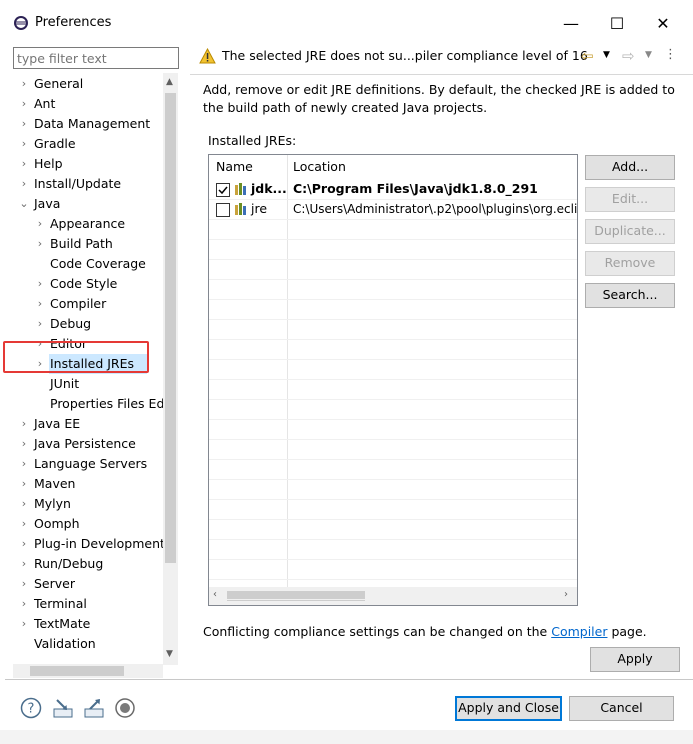 The width and height of the screenshot is (693, 744). I want to click on compiler-link: Compiler, so click(579, 631).